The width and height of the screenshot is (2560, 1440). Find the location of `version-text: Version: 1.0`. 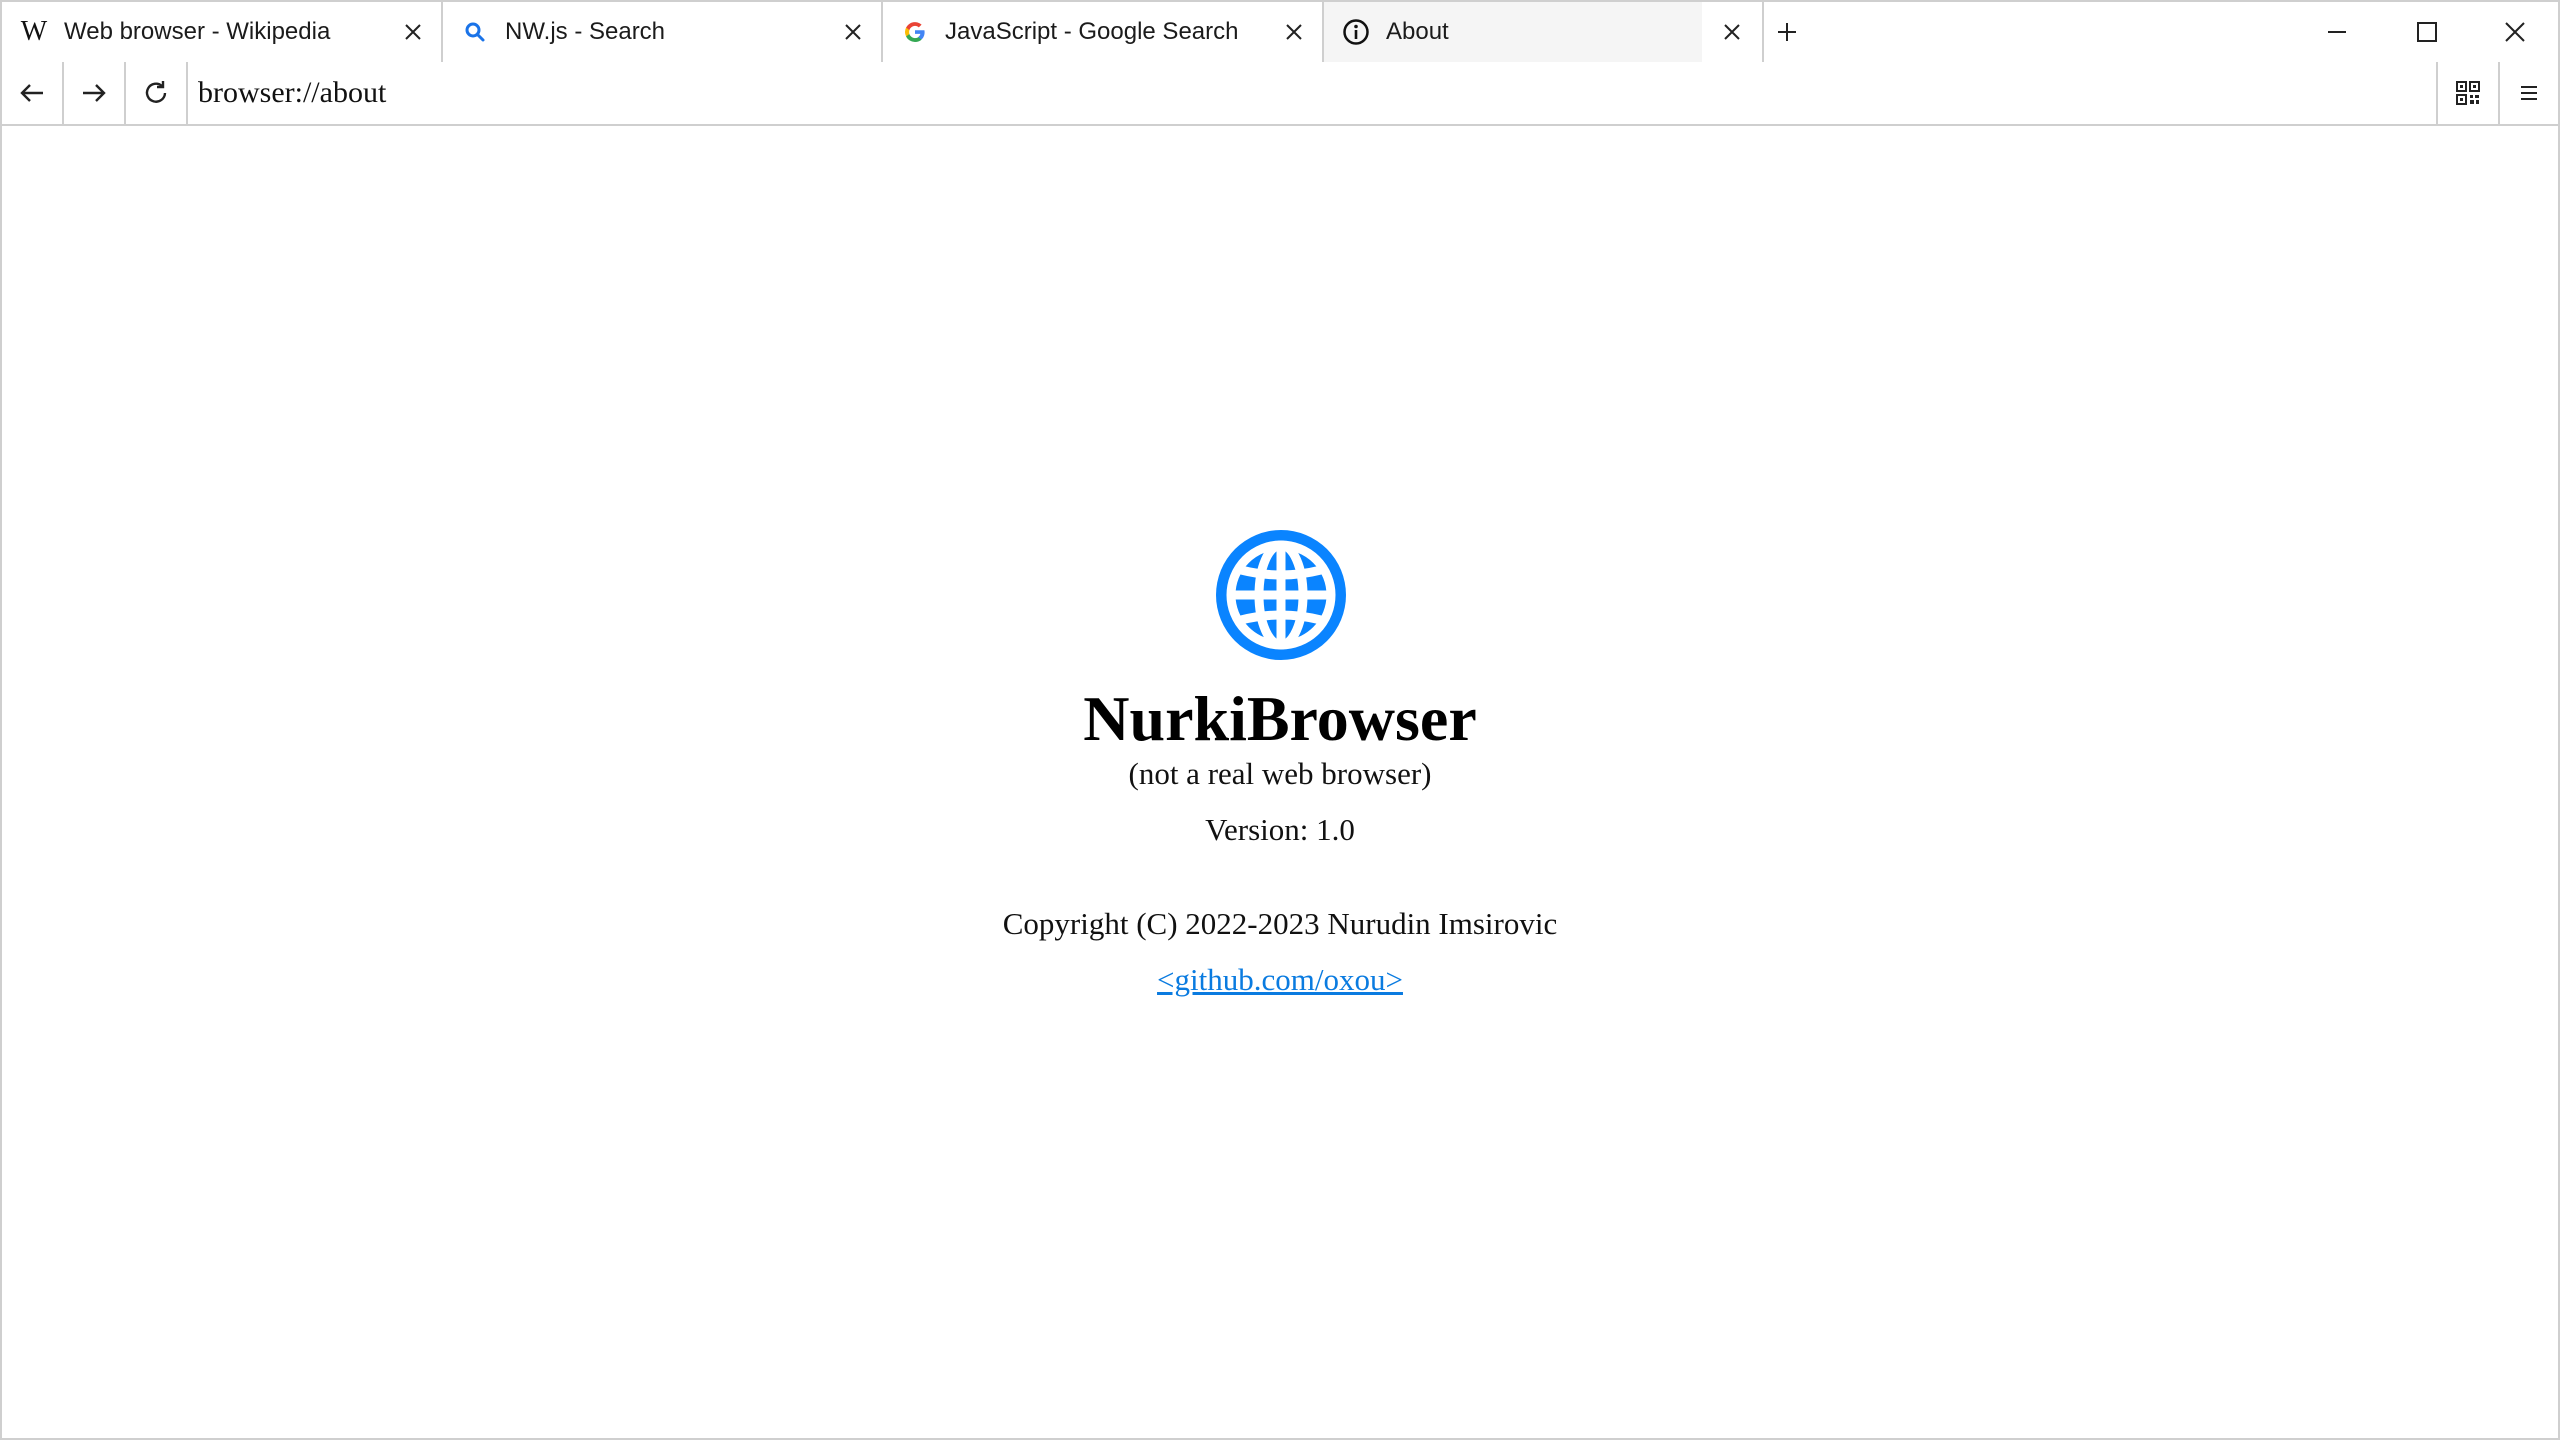

version-text: Version: 1.0 is located at coordinates (1280, 829).